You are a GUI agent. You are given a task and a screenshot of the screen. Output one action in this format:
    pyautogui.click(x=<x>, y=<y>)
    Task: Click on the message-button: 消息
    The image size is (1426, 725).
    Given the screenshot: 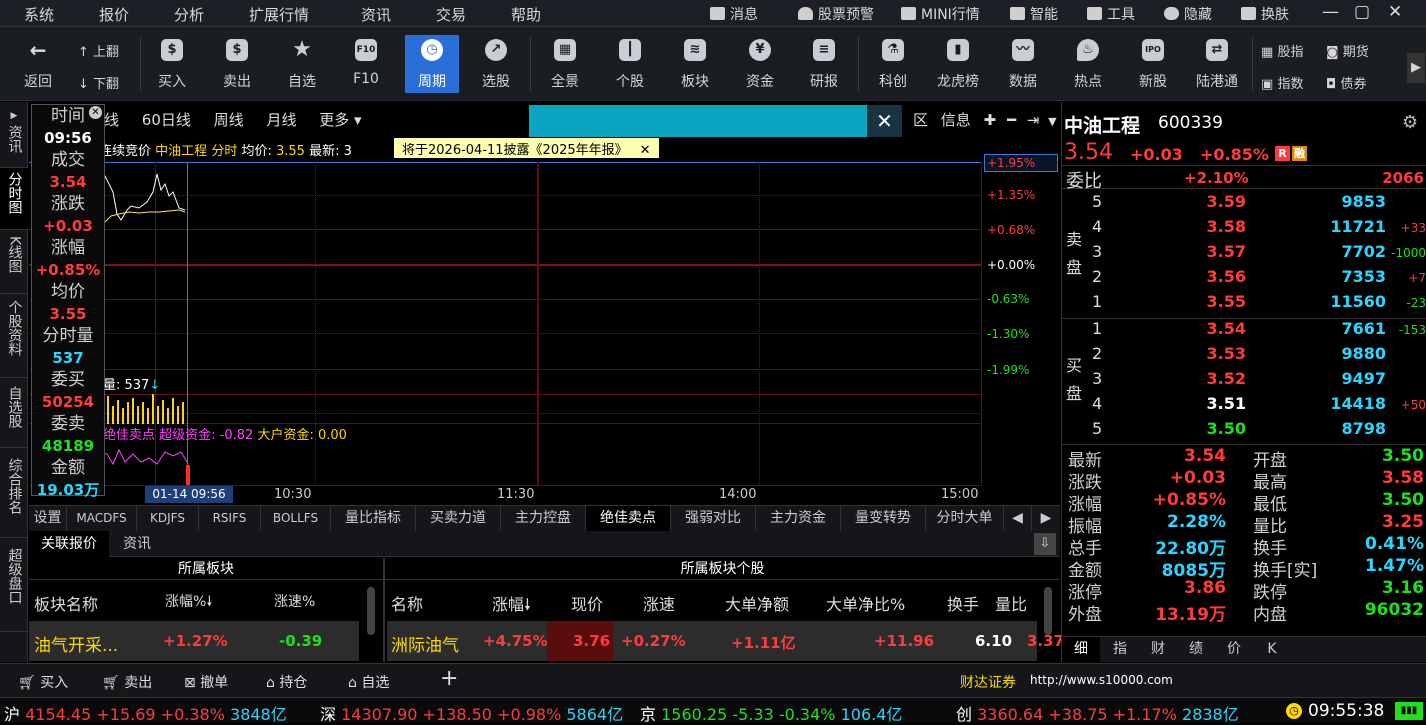 What is the action you would take?
    pyautogui.click(x=734, y=14)
    